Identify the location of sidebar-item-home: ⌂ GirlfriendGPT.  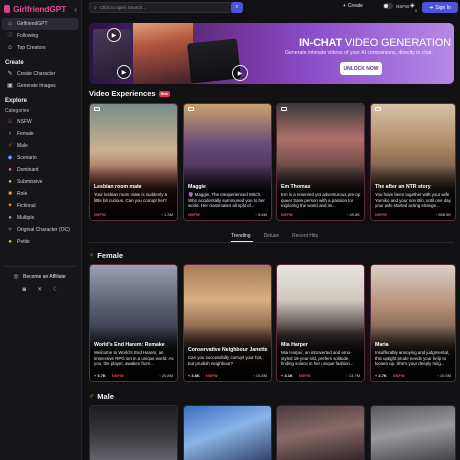
(40, 24).